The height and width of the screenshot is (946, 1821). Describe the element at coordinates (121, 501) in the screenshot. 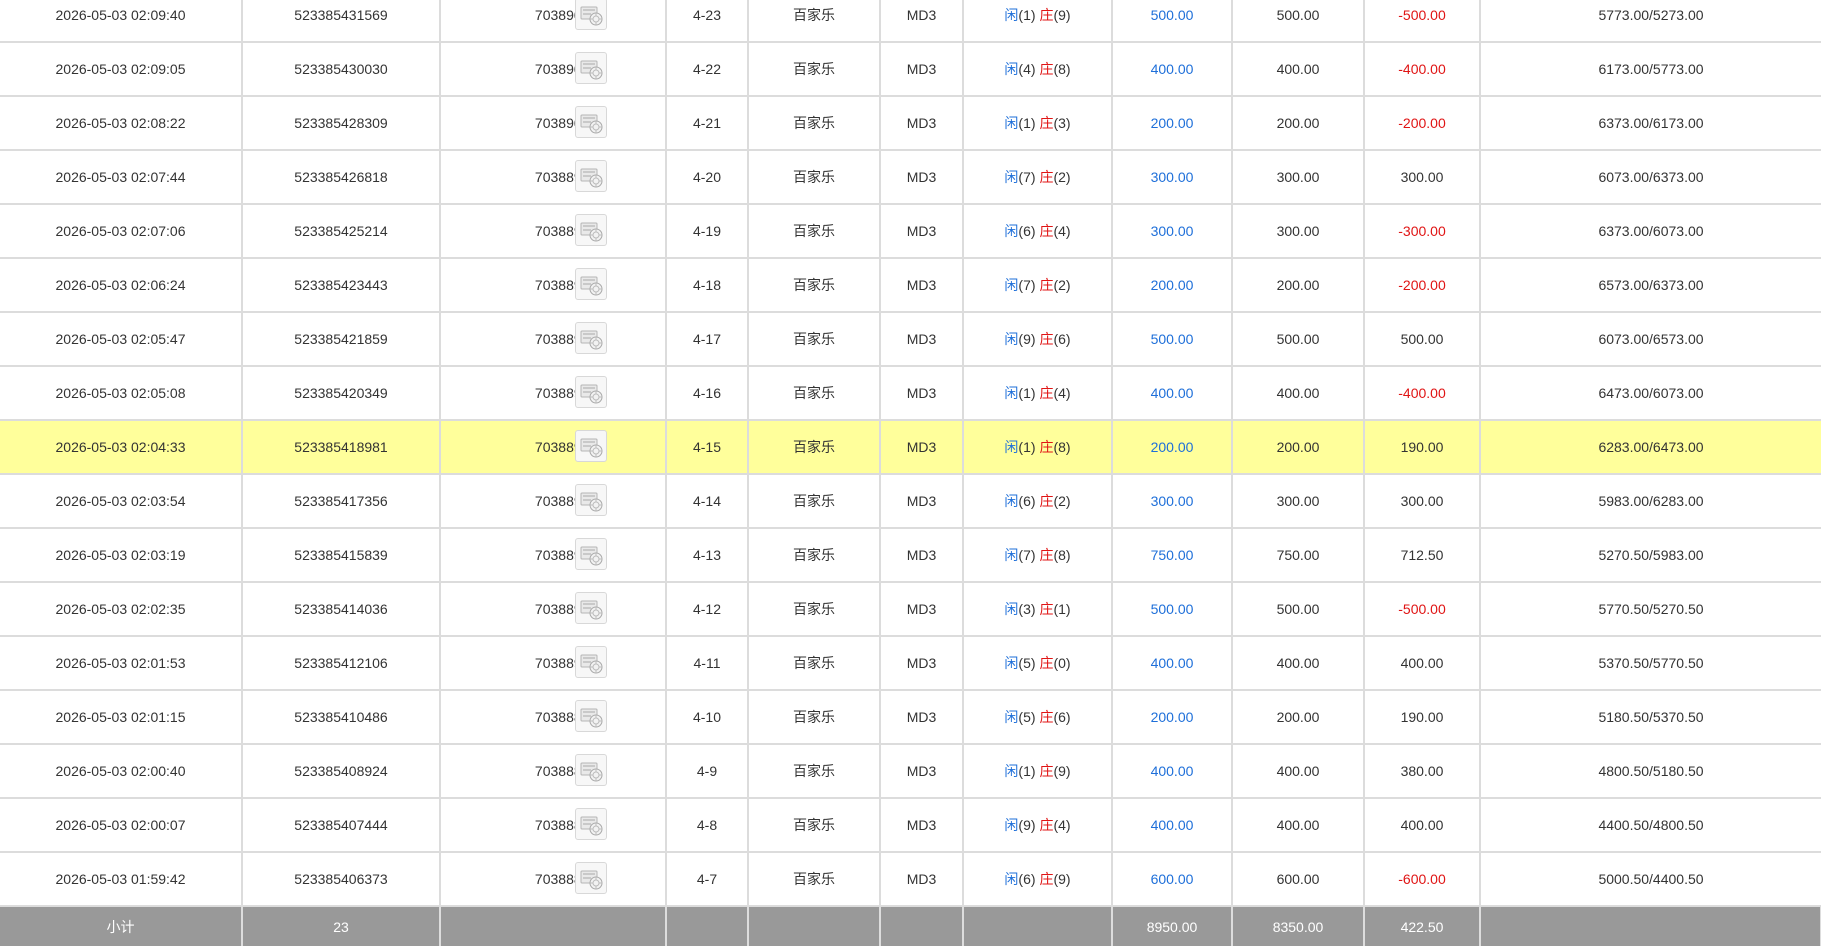

I see `bet-time: 2026-05-03 02:03:54` at that location.